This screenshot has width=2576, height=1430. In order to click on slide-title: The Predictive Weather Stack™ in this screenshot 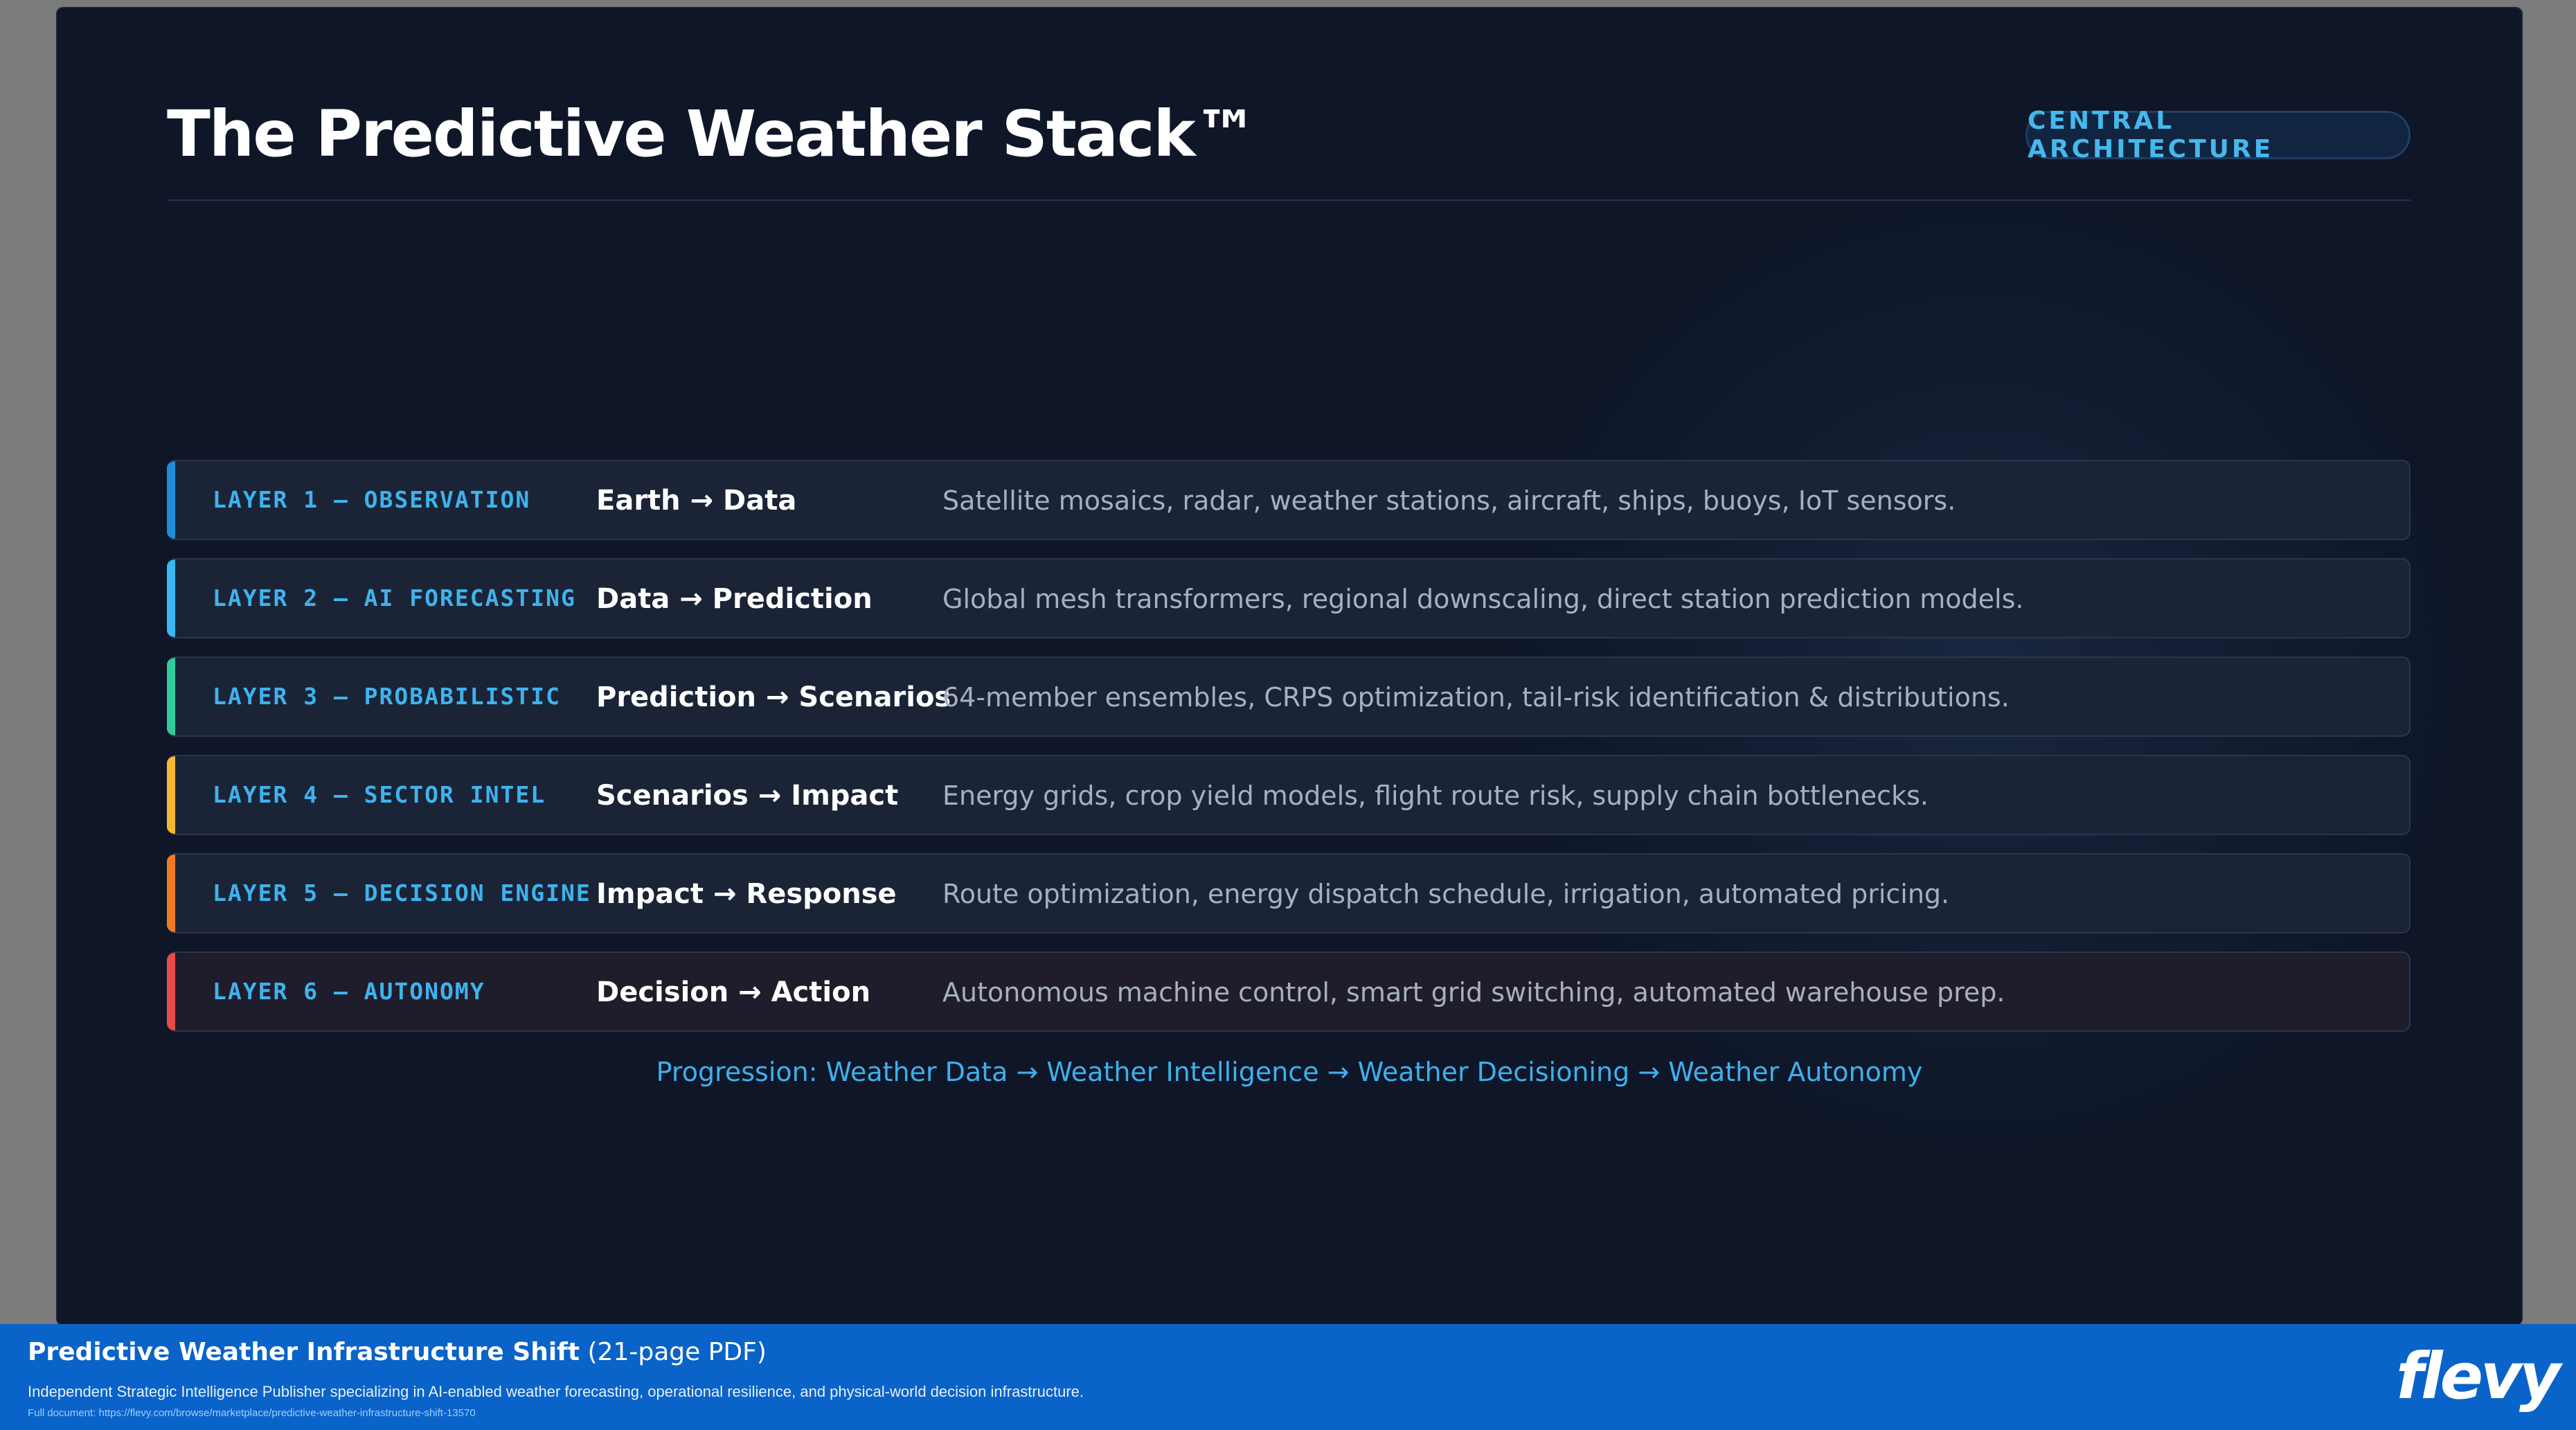, I will do `click(712, 134)`.